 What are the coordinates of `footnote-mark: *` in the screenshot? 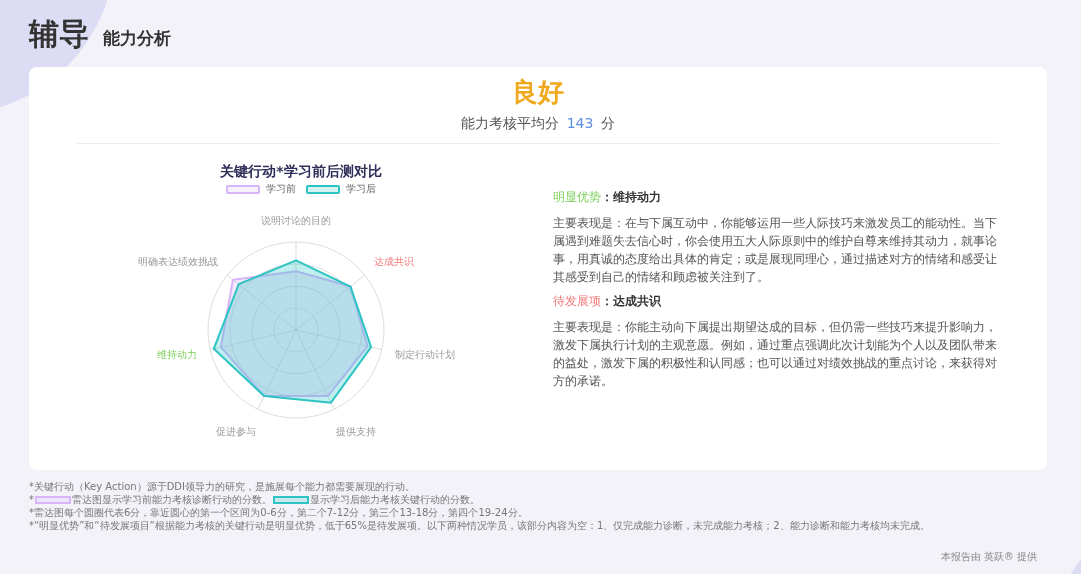 It's located at (31, 499).